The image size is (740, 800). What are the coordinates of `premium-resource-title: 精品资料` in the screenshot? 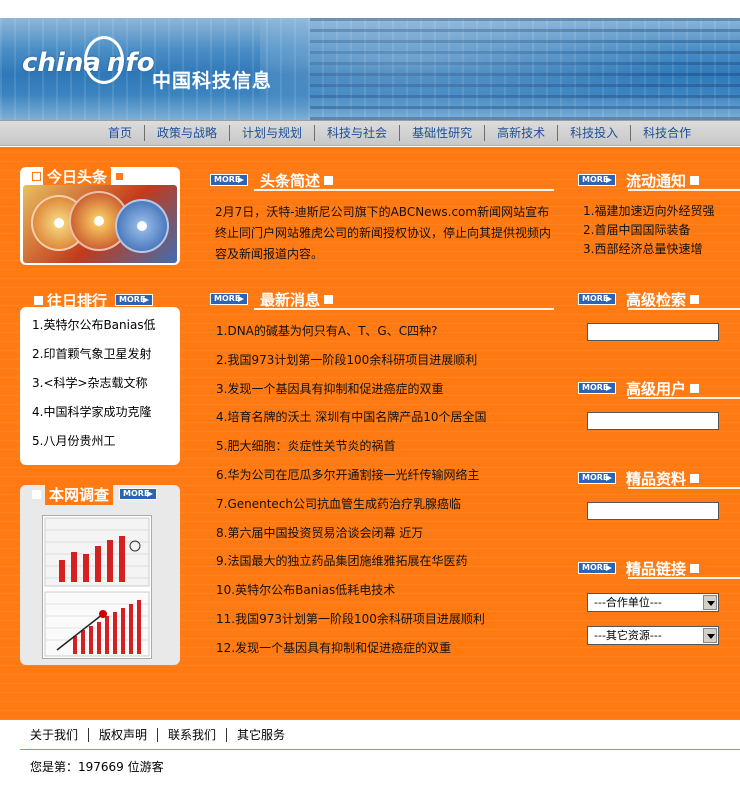 It's located at (656, 478).